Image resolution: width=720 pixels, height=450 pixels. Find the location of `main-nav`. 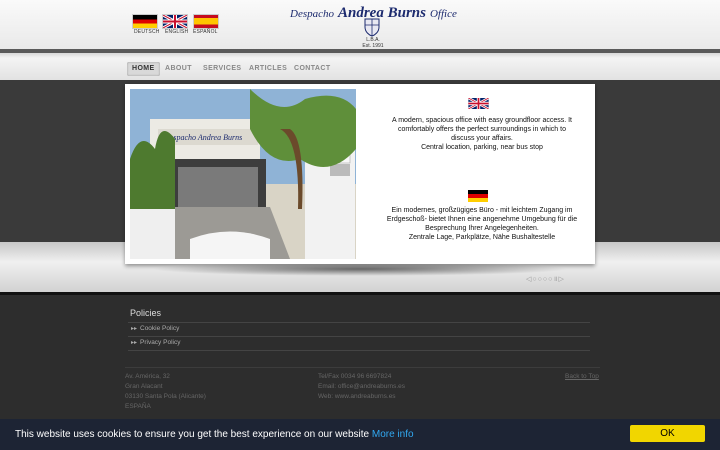

main-nav is located at coordinates (360, 69).